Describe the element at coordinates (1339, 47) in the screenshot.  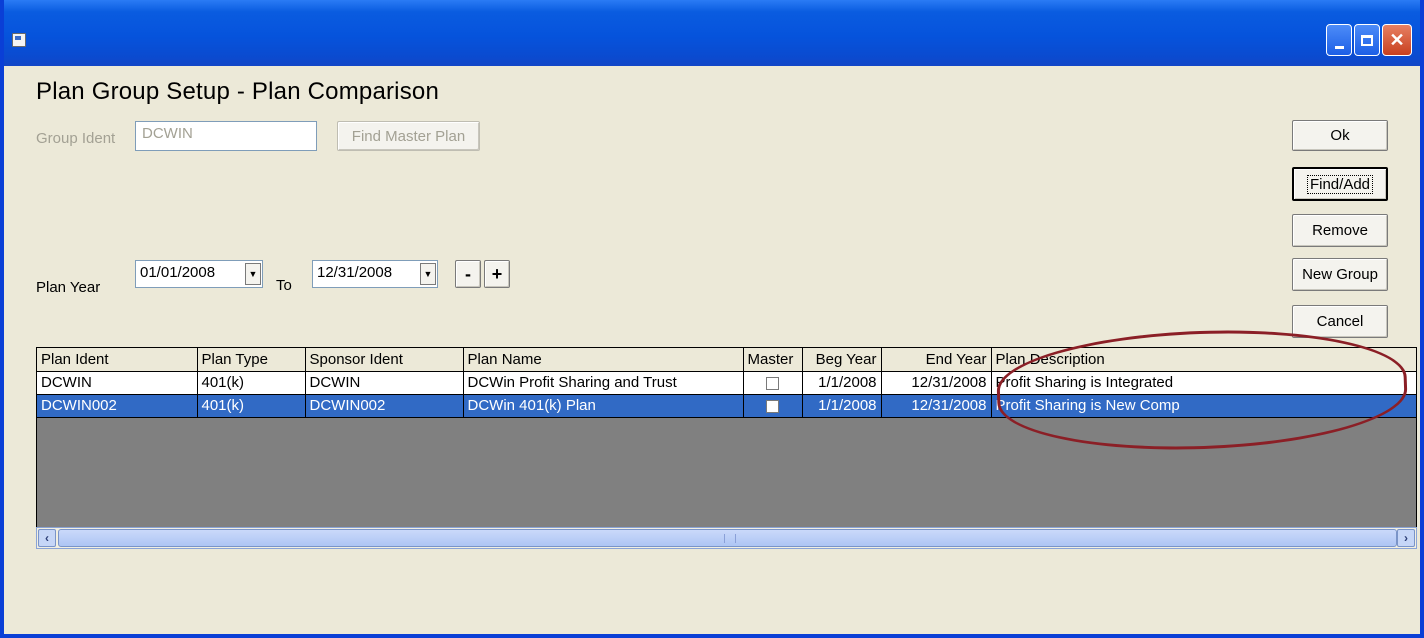
I see `minimize-icon` at that location.